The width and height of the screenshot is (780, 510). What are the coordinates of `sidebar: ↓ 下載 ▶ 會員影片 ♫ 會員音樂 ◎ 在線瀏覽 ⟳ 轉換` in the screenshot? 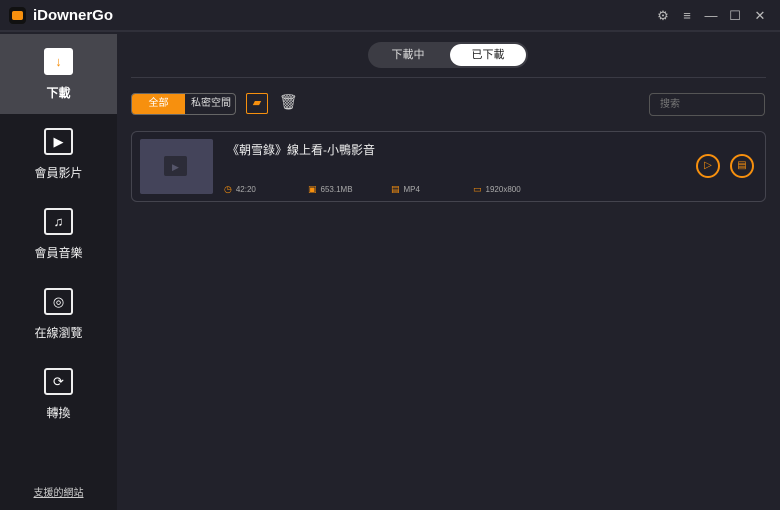 It's located at (58, 272).